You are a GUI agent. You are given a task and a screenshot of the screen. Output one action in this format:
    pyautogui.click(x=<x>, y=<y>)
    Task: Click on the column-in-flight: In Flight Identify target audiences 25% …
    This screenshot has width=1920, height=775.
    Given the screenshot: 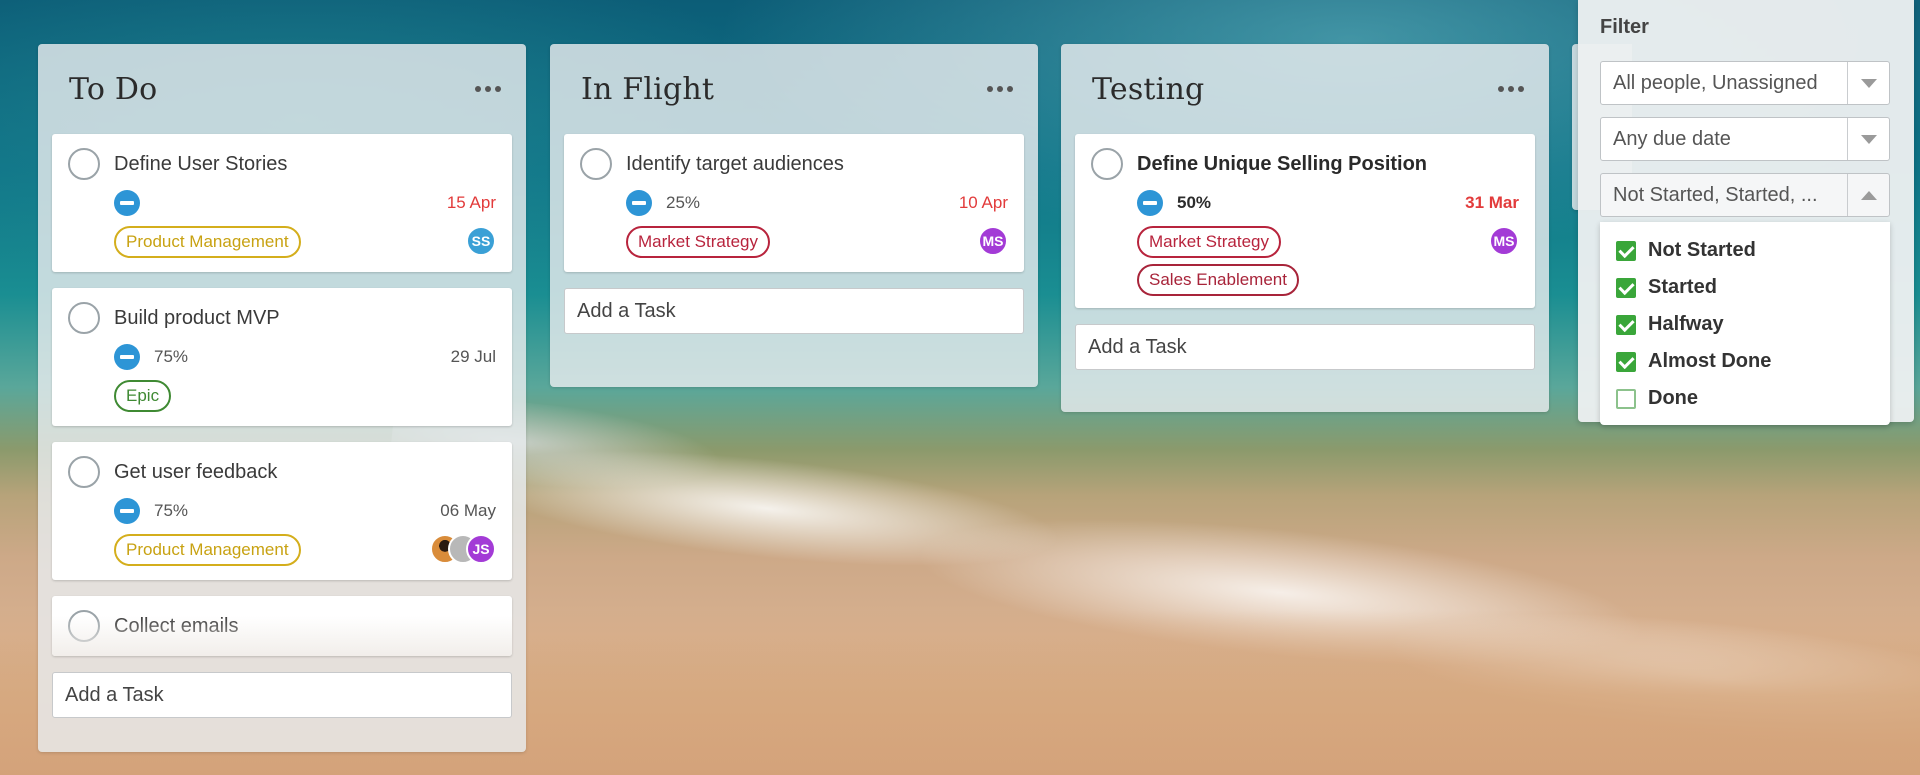 What is the action you would take?
    pyautogui.click(x=794, y=215)
    